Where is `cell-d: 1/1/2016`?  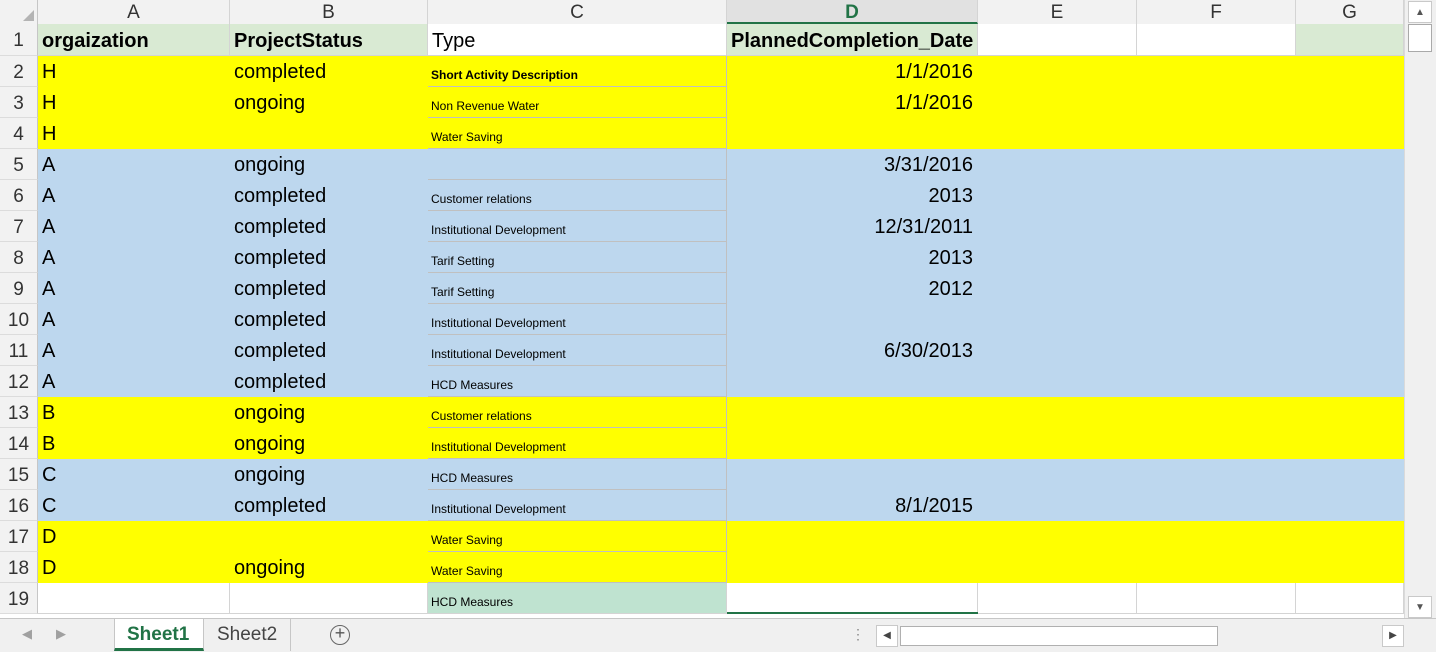
cell-d: 1/1/2016 is located at coordinates (852, 71).